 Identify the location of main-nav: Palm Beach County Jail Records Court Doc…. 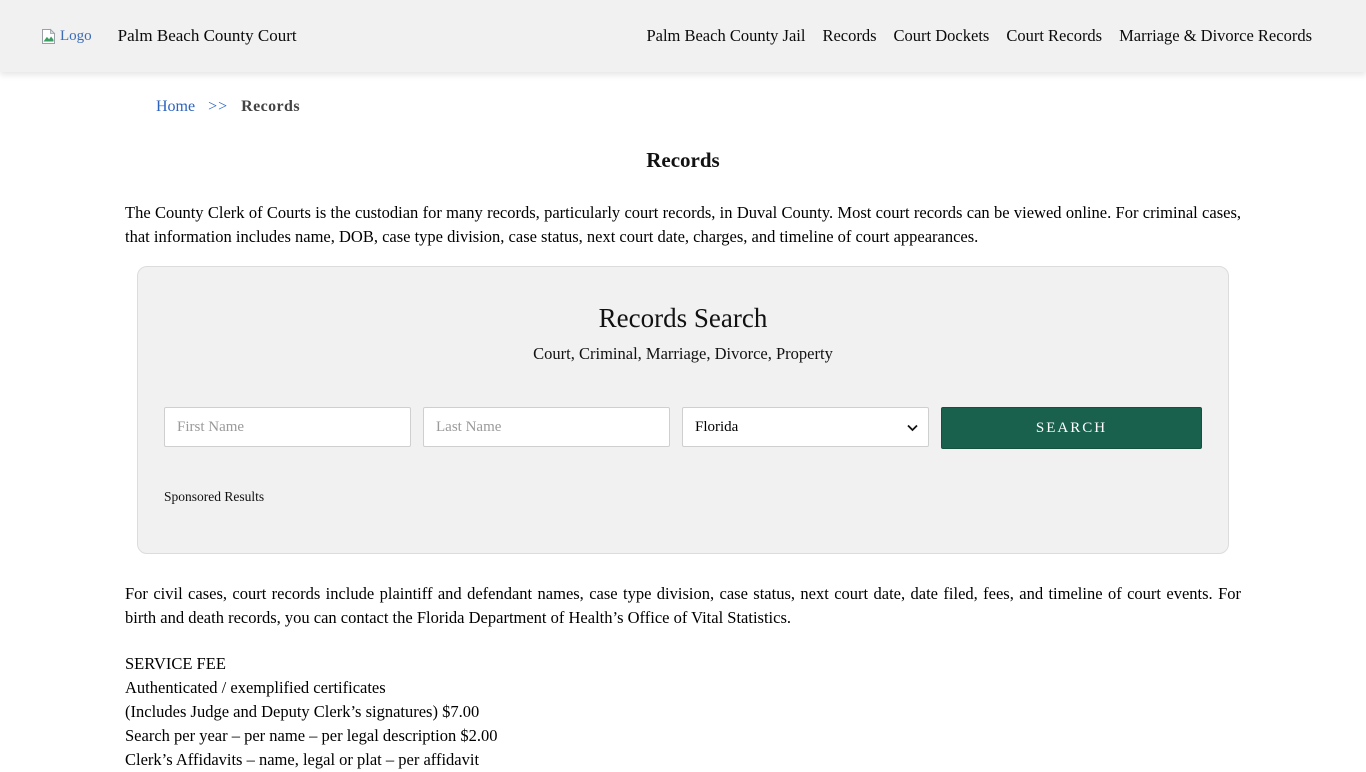
(979, 36).